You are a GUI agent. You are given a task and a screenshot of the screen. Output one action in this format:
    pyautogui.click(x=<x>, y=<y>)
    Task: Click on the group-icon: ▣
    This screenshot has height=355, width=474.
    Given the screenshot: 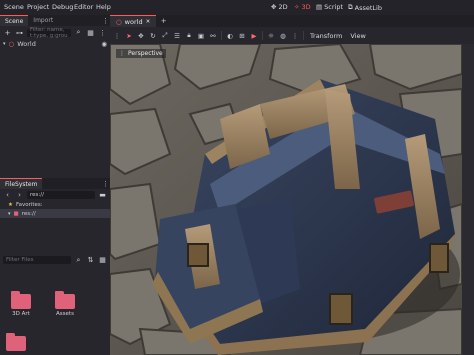 What is the action you would take?
    pyautogui.click(x=201, y=36)
    